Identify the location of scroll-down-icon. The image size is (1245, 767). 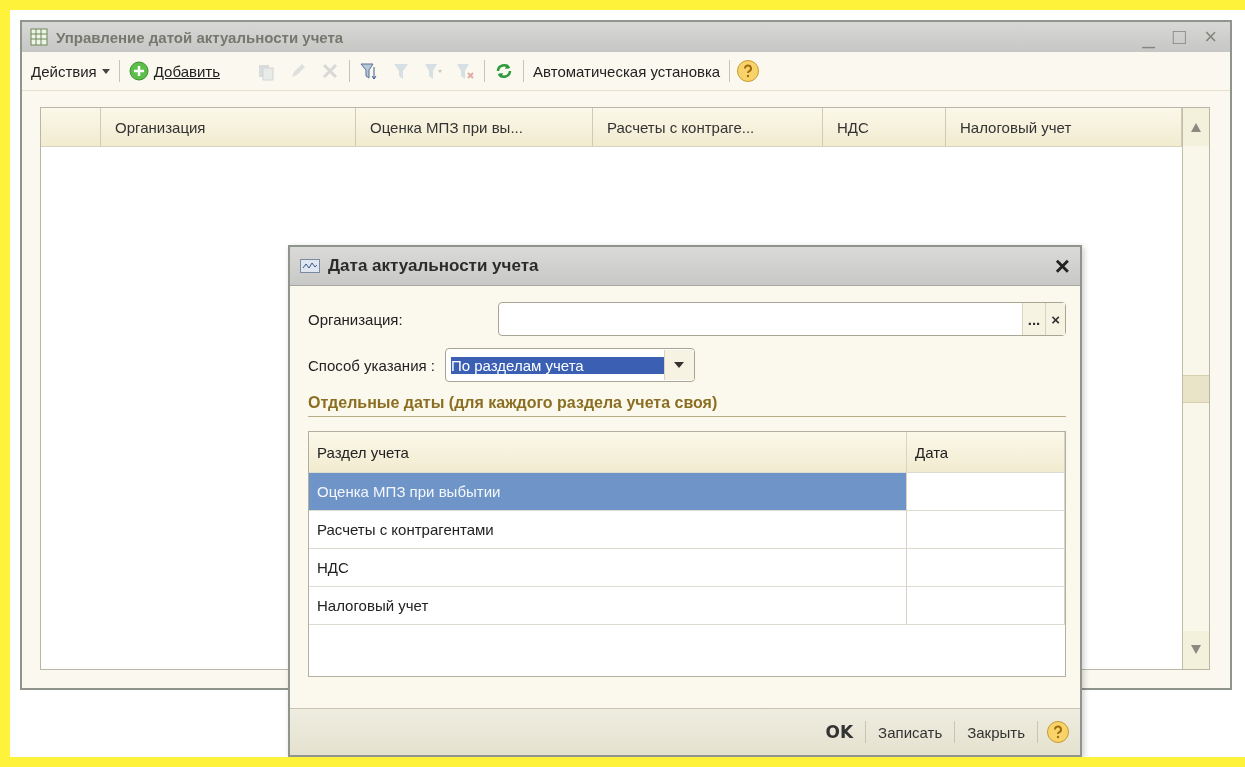
(1196, 650).